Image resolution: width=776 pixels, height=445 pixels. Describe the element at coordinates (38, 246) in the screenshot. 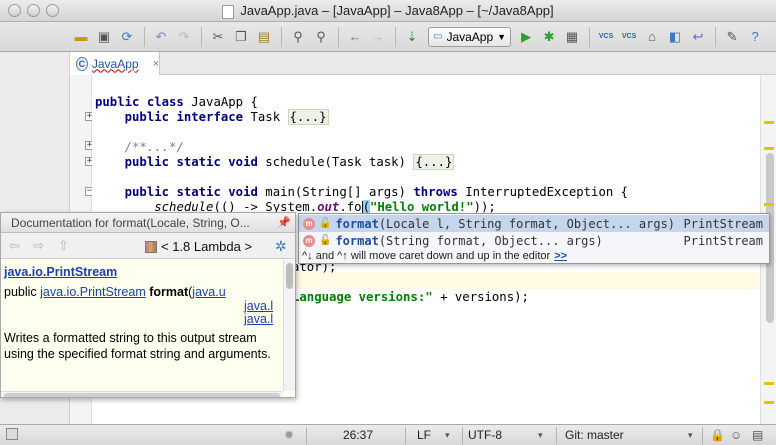

I see `forward-arrow-icon: ⇨` at that location.